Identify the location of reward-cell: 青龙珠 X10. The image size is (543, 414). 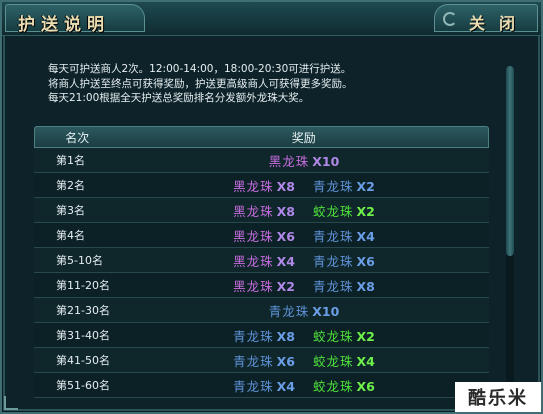
(304, 310).